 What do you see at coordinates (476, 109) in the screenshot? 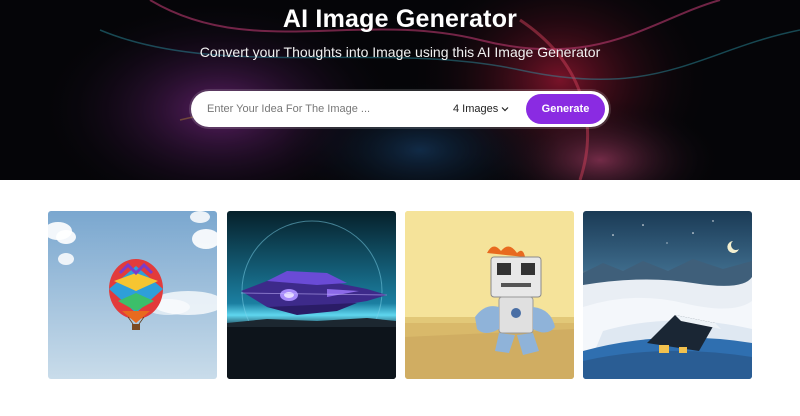
I see `image-count-label: 4 Images` at bounding box center [476, 109].